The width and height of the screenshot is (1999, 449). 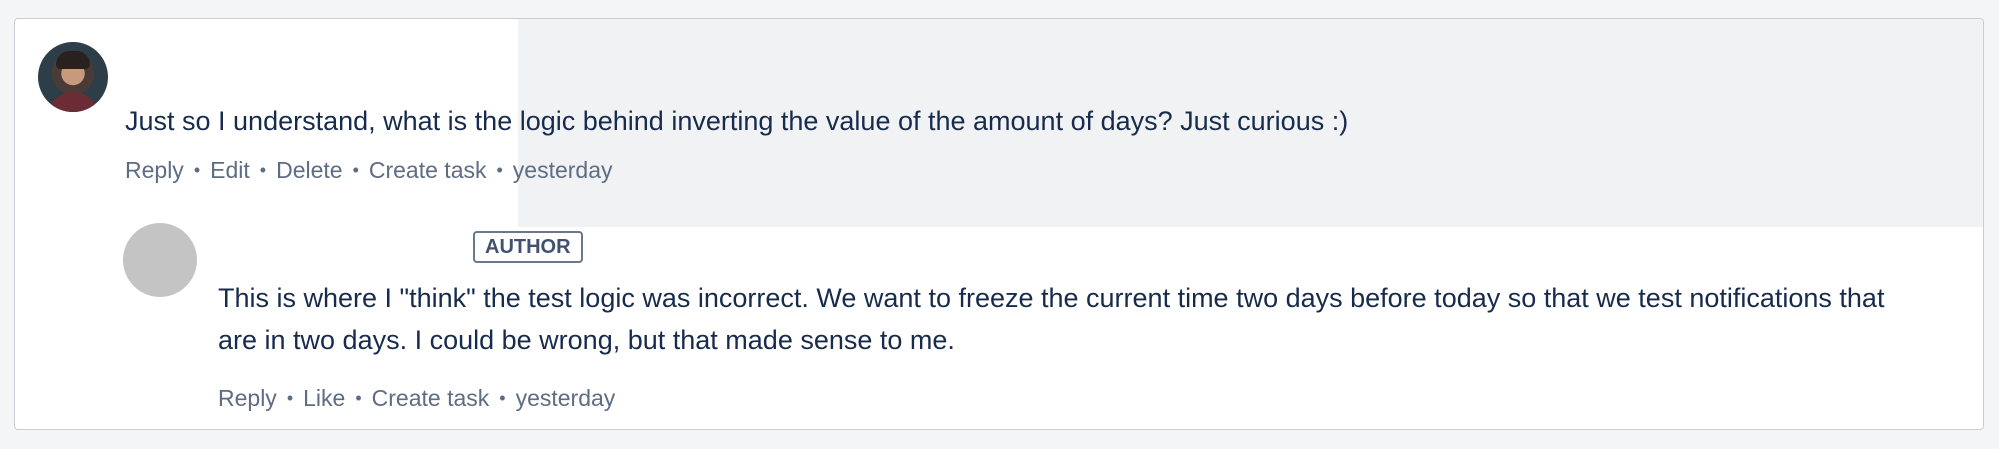 What do you see at coordinates (73, 77) in the screenshot?
I see `user-avatar` at bounding box center [73, 77].